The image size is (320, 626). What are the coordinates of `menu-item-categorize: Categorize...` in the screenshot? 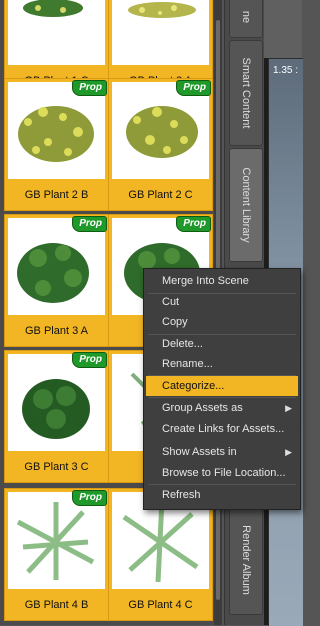 It's located at (222, 386).